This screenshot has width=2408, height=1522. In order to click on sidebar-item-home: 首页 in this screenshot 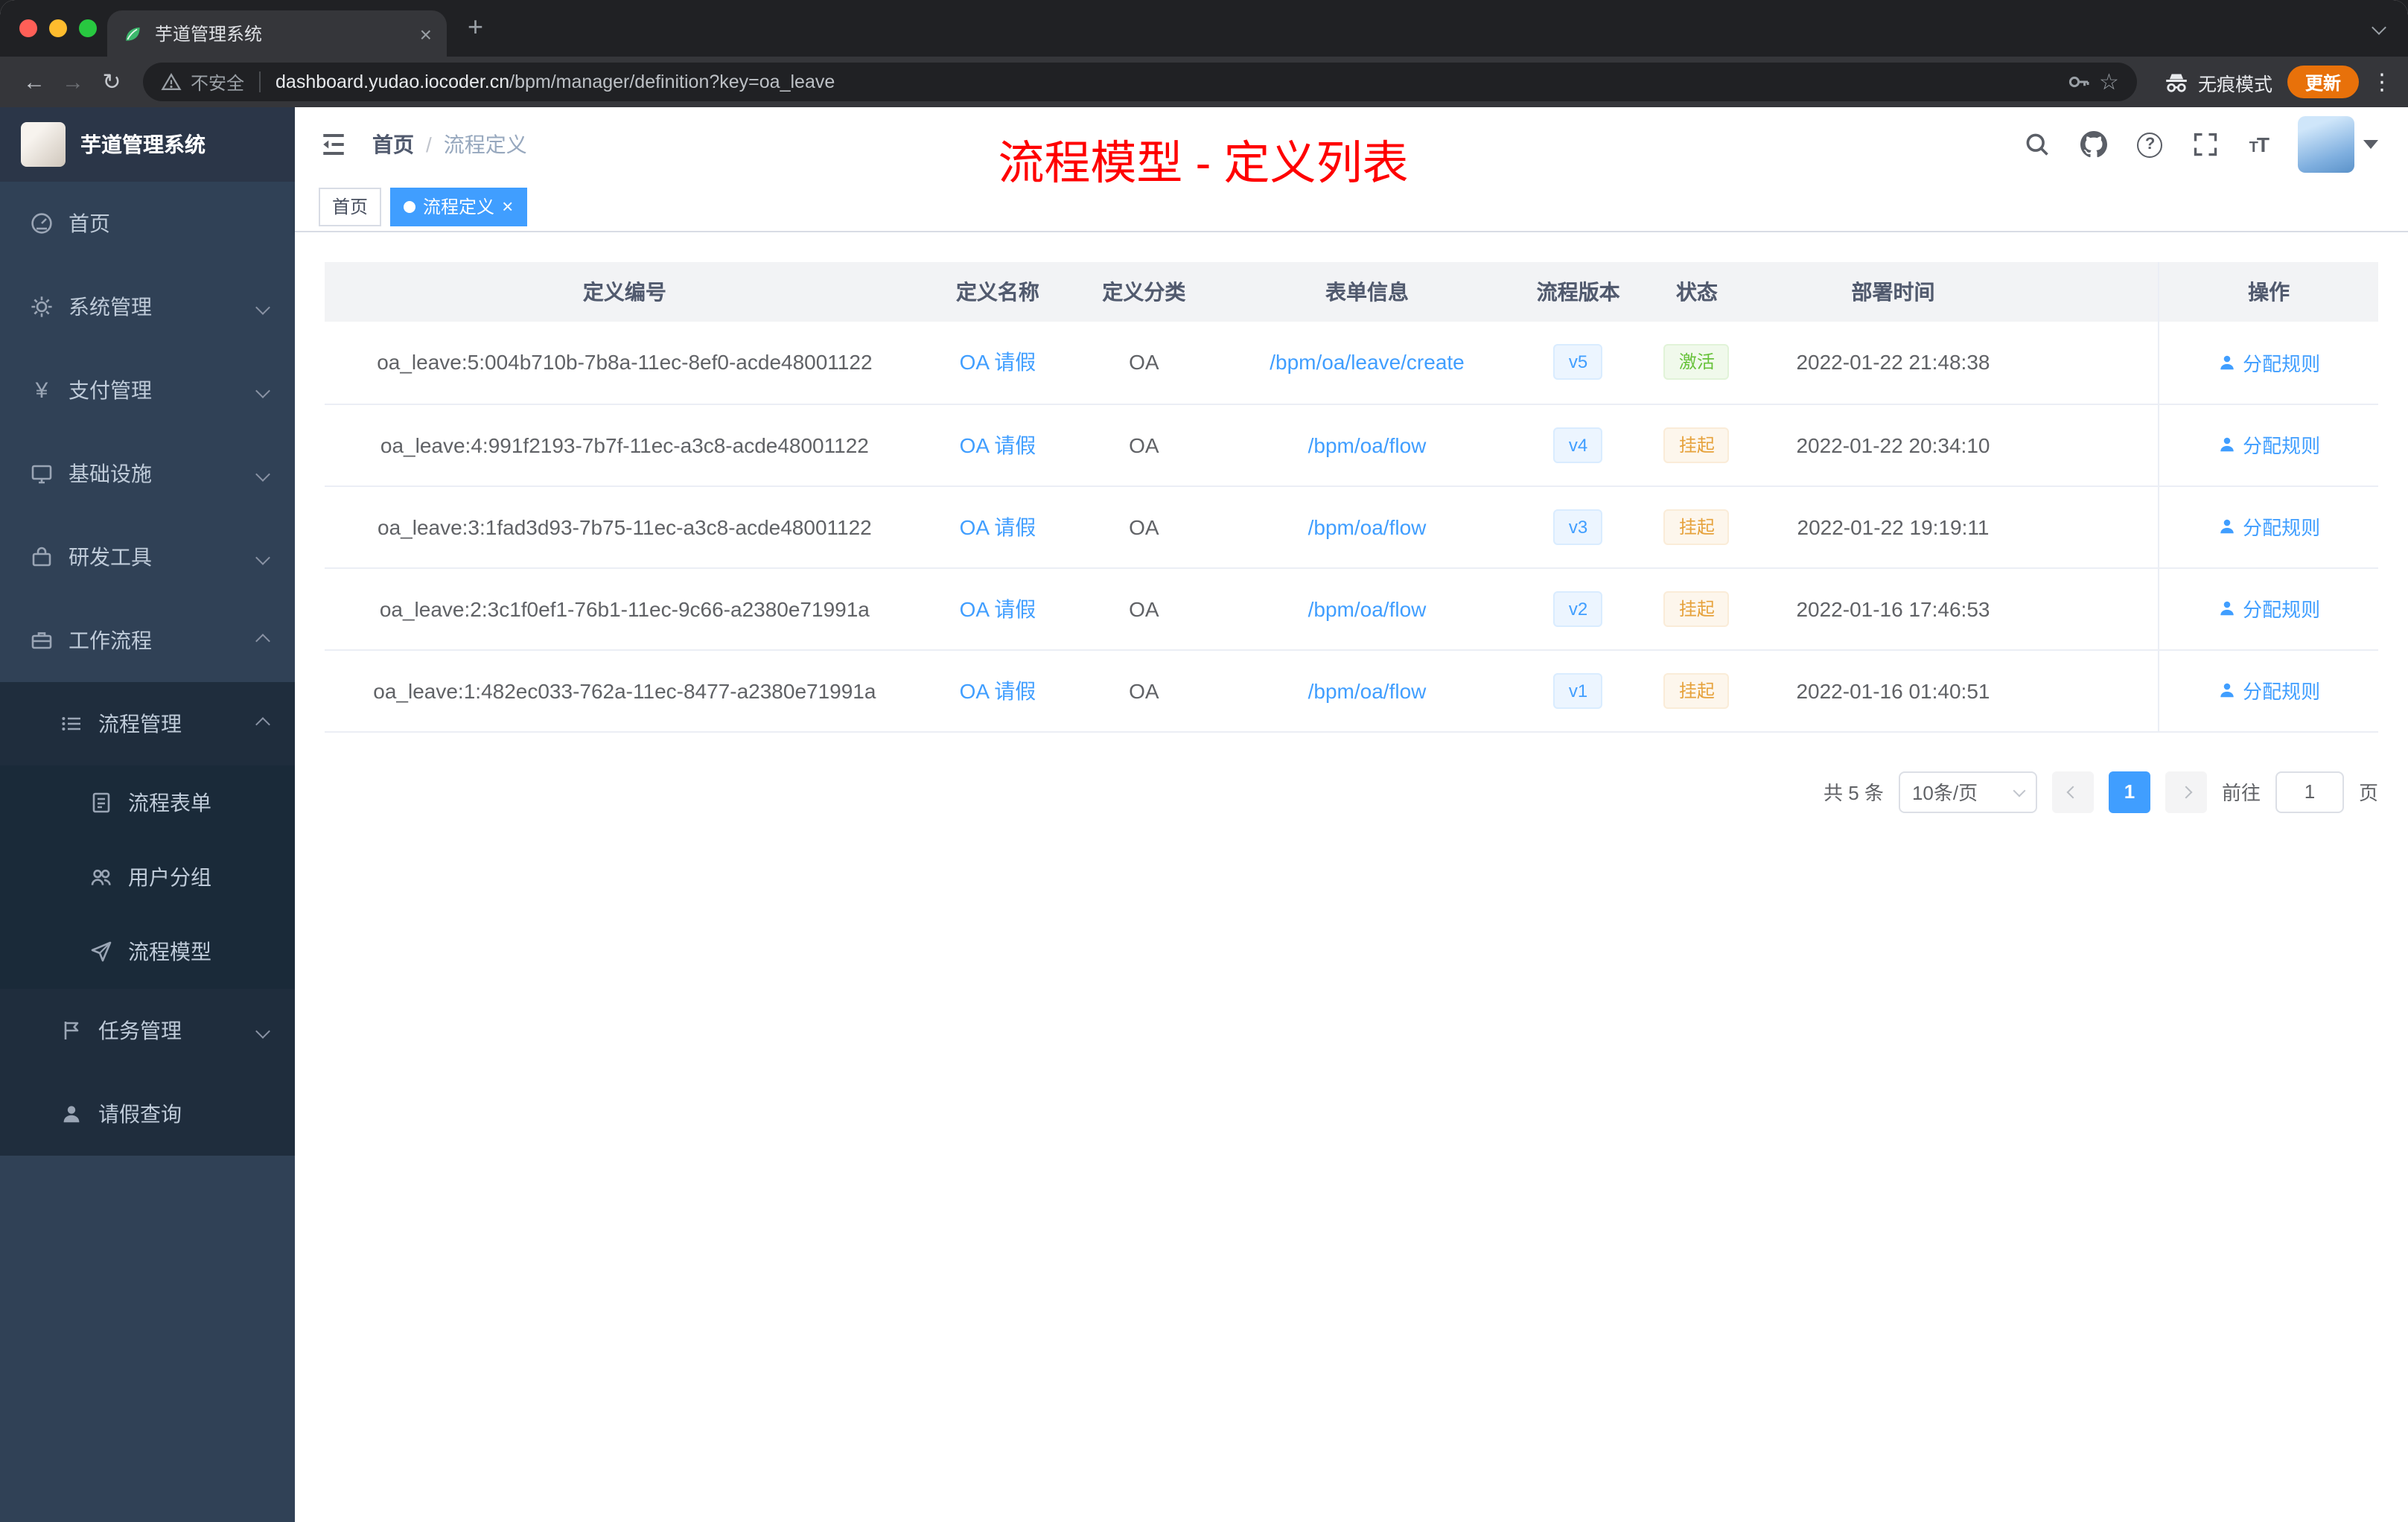, I will do `click(147, 223)`.